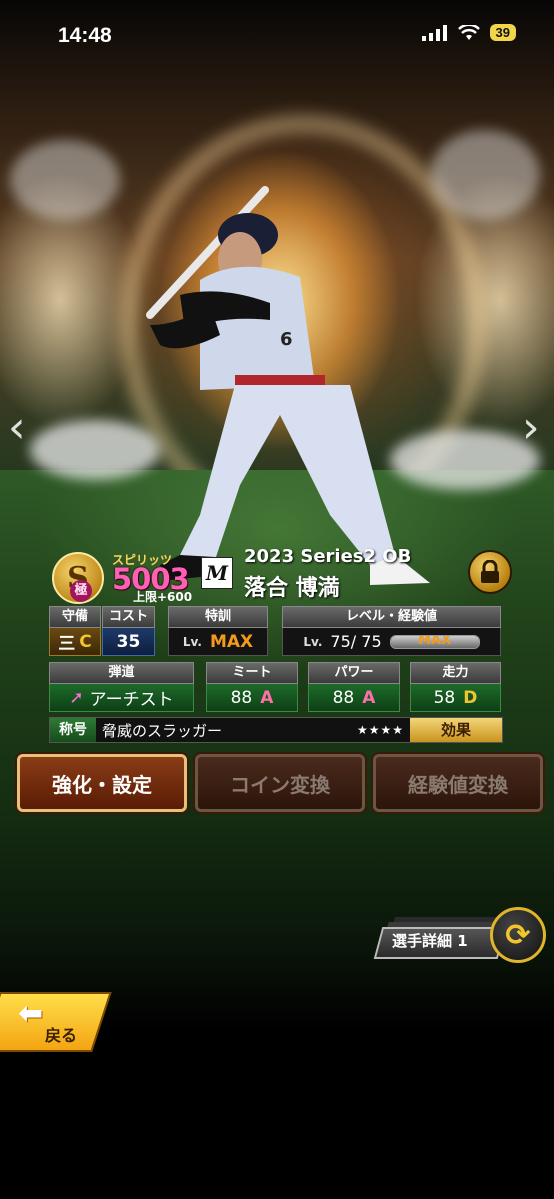 The height and width of the screenshot is (1199, 554). Describe the element at coordinates (444, 697) in the screenshot. I see `speed-value: 58` at that location.